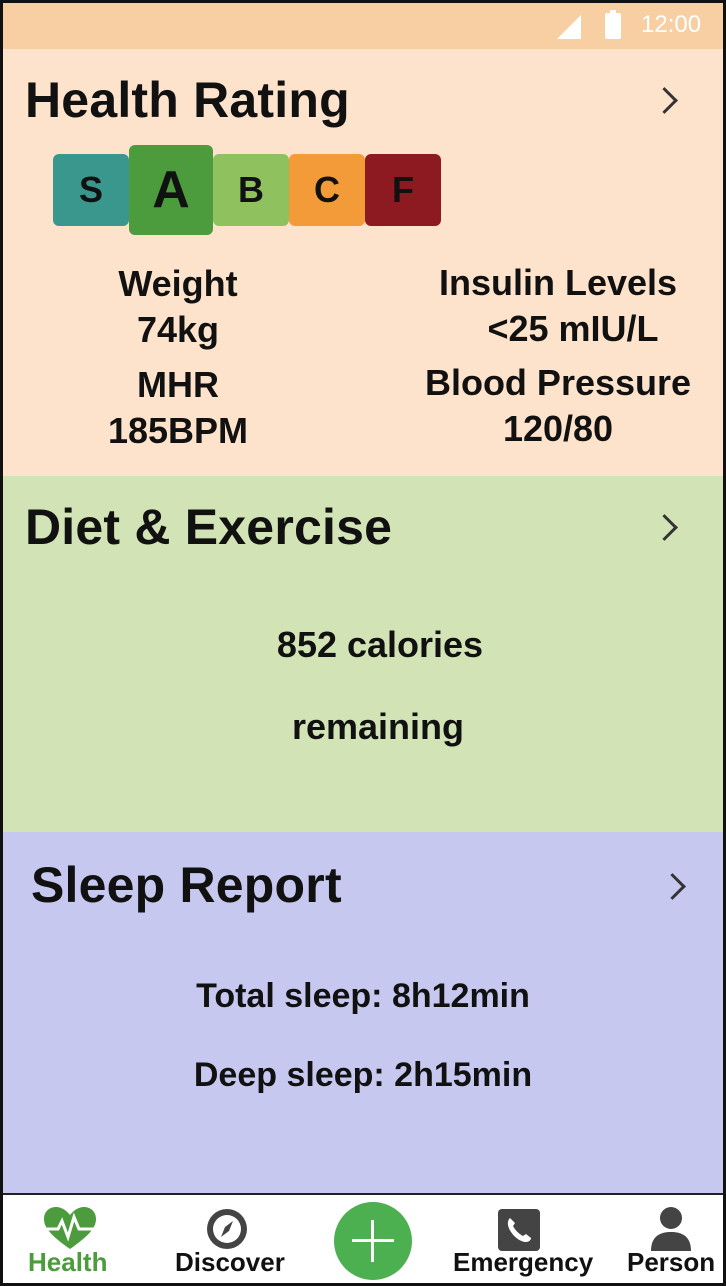  Describe the element at coordinates (523, 1262) in the screenshot. I see `nav-emergency-label: Emergency` at that location.